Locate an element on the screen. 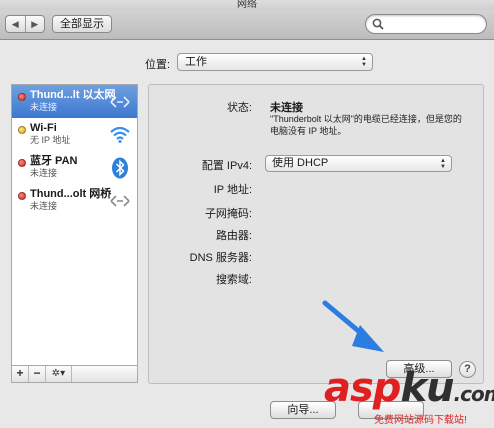  watermark-tagline: 免费网站源码下载站! is located at coordinates (420, 420).